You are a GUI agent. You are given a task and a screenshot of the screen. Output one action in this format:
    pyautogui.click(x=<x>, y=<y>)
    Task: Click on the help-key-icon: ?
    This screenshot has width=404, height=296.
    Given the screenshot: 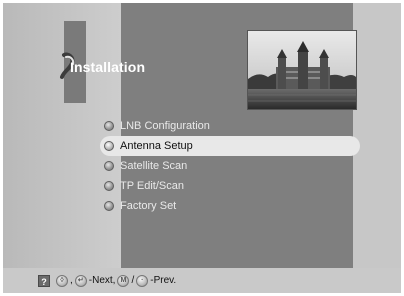 What is the action you would take?
    pyautogui.click(x=44, y=280)
    